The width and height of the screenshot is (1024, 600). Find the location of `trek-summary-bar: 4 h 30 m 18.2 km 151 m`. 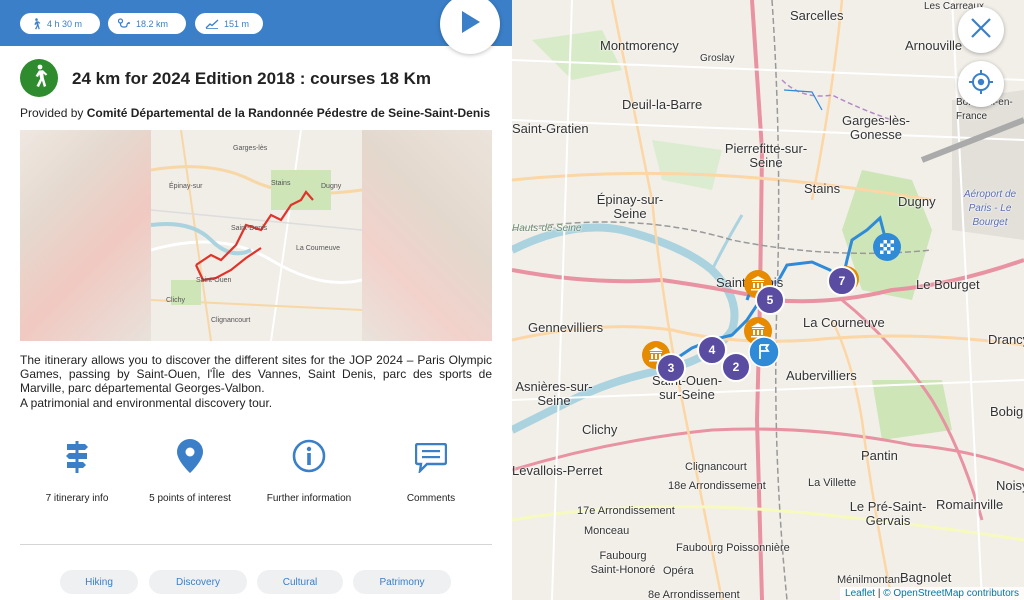

trek-summary-bar: 4 h 30 m 18.2 km 151 m is located at coordinates (256, 23).